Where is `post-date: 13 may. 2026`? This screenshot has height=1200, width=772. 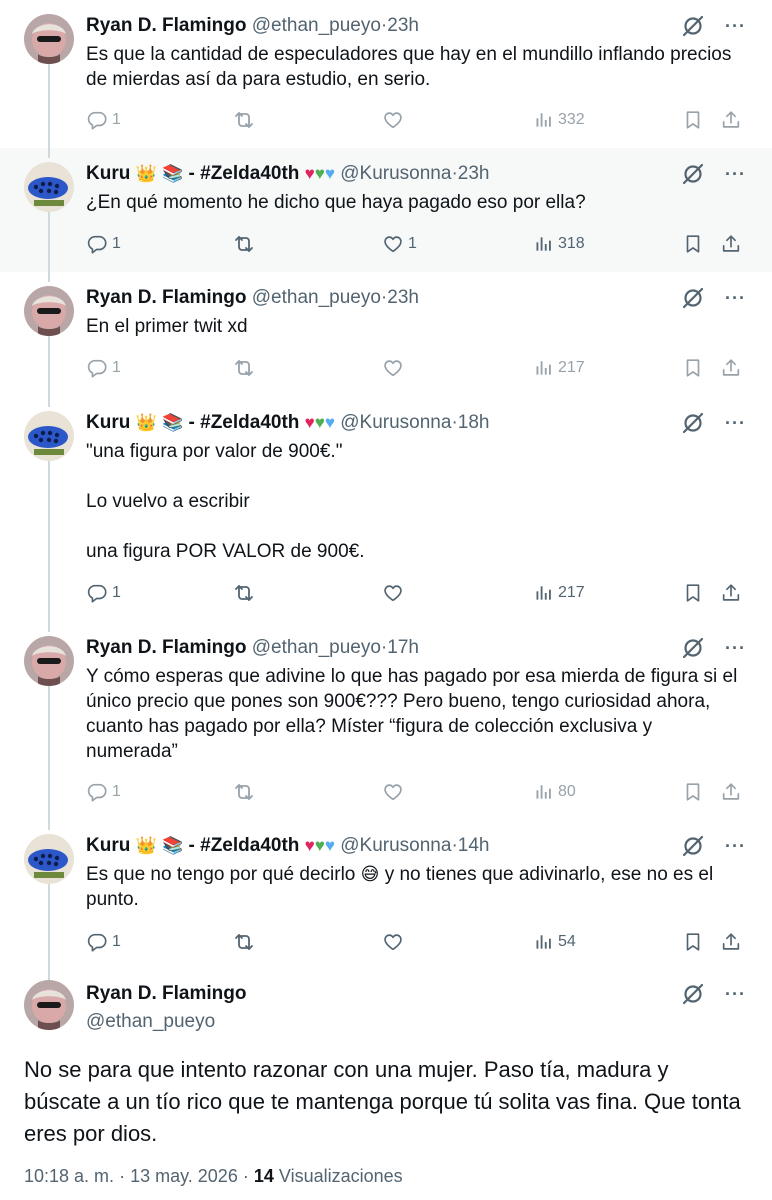
post-date: 13 may. 2026 is located at coordinates (184, 1176).